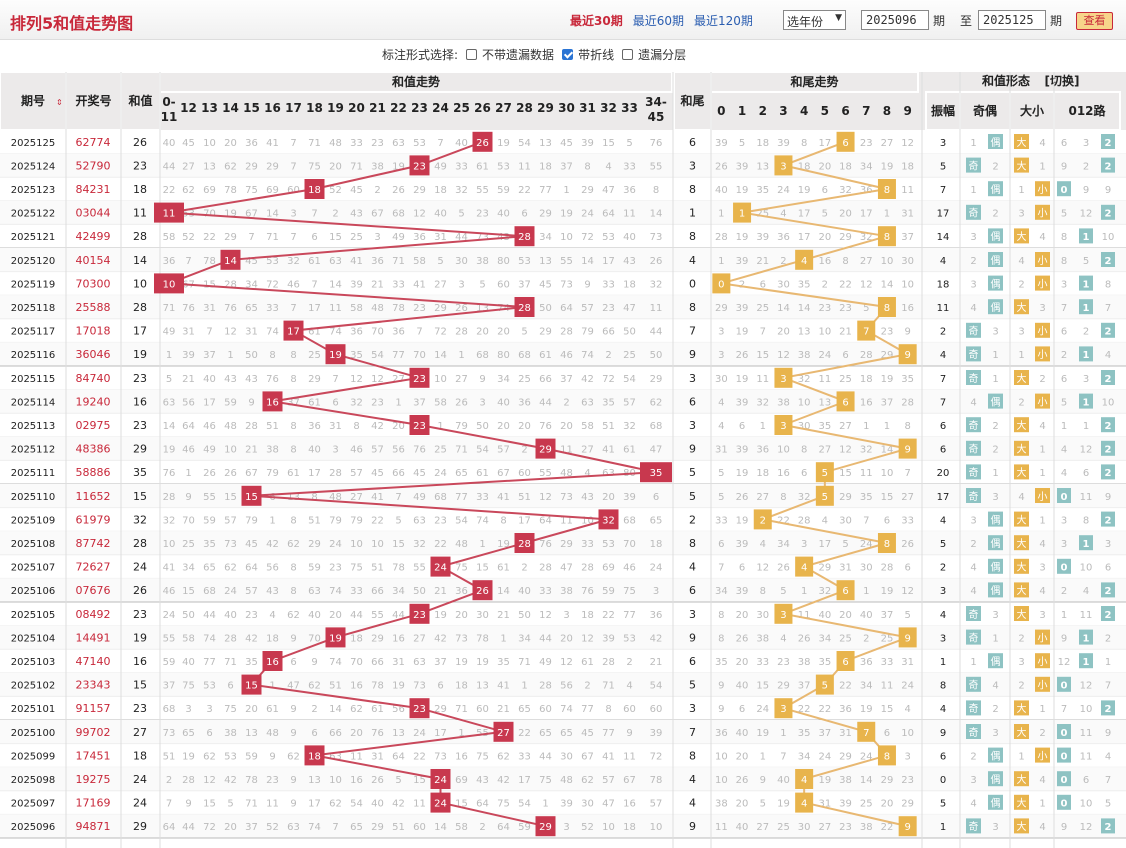 This screenshot has width=1126, height=848. What do you see at coordinates (251, 733) in the screenshot?
I see `svg-text: 13` at bounding box center [251, 733].